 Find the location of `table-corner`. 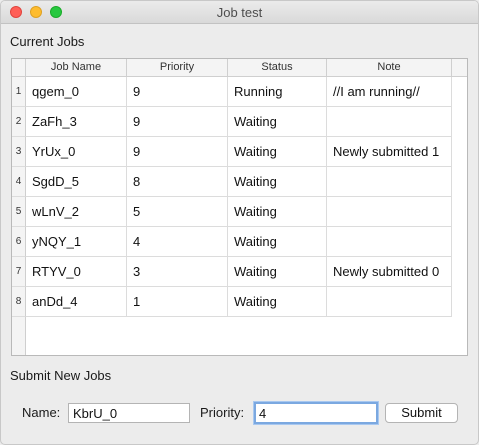

table-corner is located at coordinates (19, 68).